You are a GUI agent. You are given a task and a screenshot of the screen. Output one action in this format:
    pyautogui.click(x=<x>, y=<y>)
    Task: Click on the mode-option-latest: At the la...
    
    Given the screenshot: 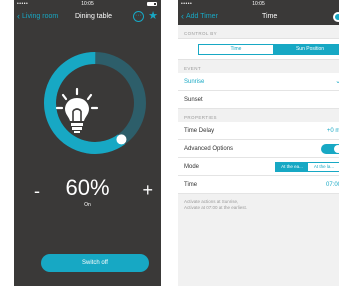 What is the action you would take?
    pyautogui.click(x=323, y=167)
    